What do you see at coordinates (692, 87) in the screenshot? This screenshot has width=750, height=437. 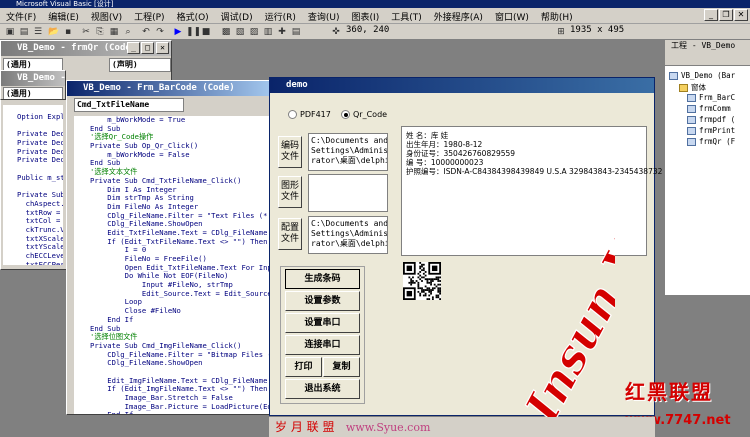 I see `forms-folder: 窗体` at bounding box center [692, 87].